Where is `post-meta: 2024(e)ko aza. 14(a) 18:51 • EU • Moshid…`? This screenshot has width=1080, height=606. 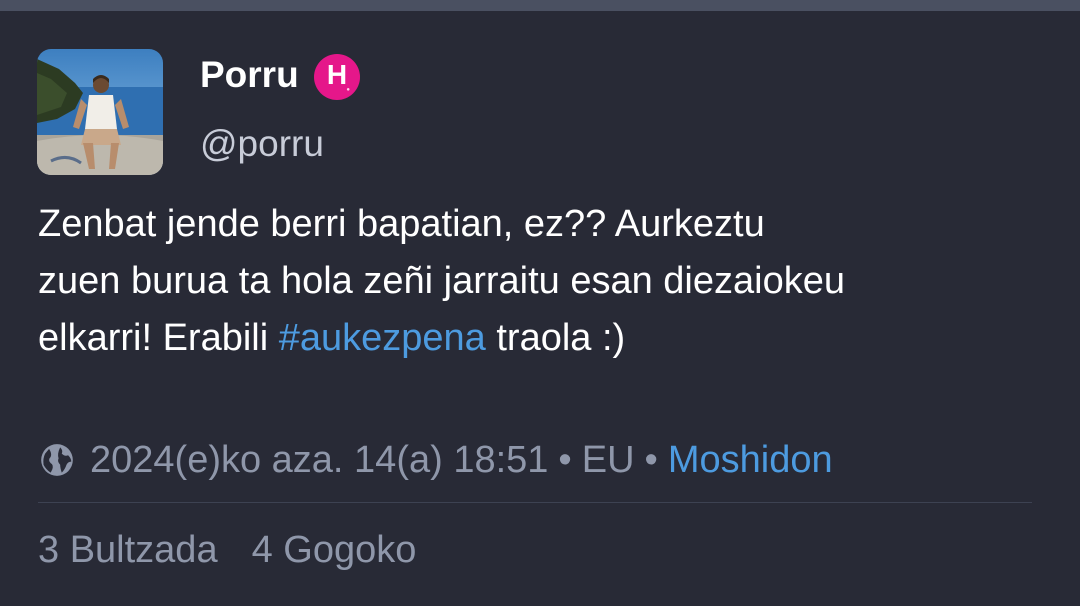
post-meta: 2024(e)ko aza. 14(a) 18:51 • EU • Moshid… is located at coordinates (435, 460).